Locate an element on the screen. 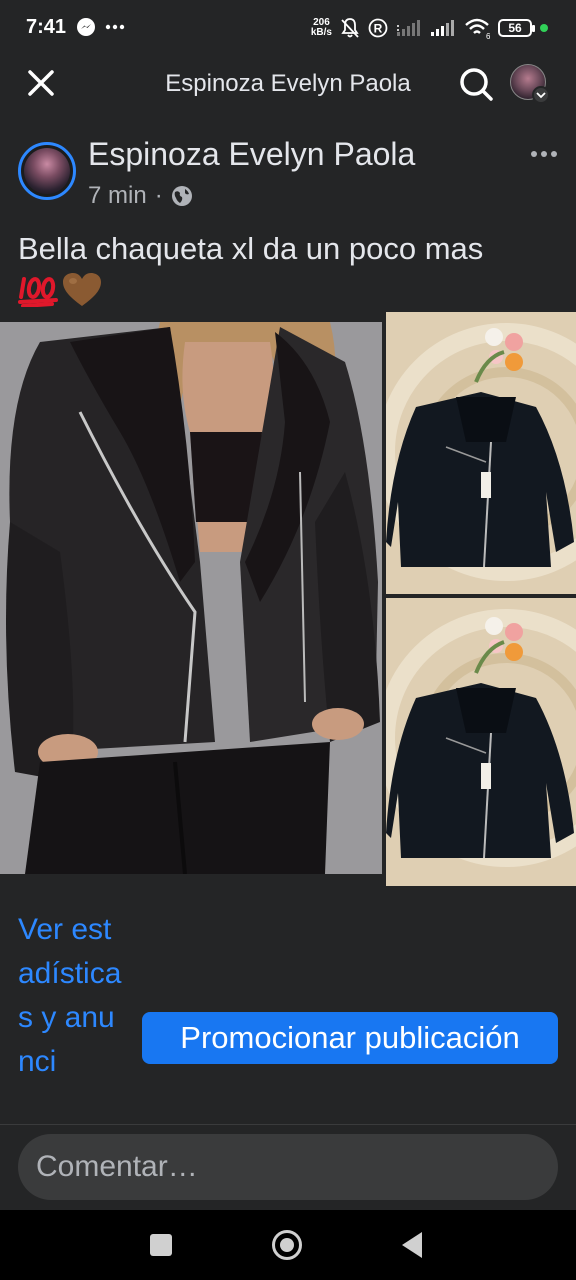 The height and width of the screenshot is (1280, 576). privacy-indicator-dot is located at coordinates (544, 28).